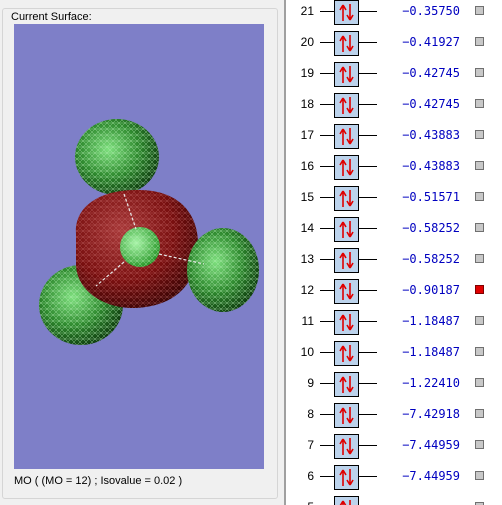 The width and height of the screenshot is (502, 505). Describe the element at coordinates (307, 73) in the screenshot. I see `mo-number: 19` at that location.